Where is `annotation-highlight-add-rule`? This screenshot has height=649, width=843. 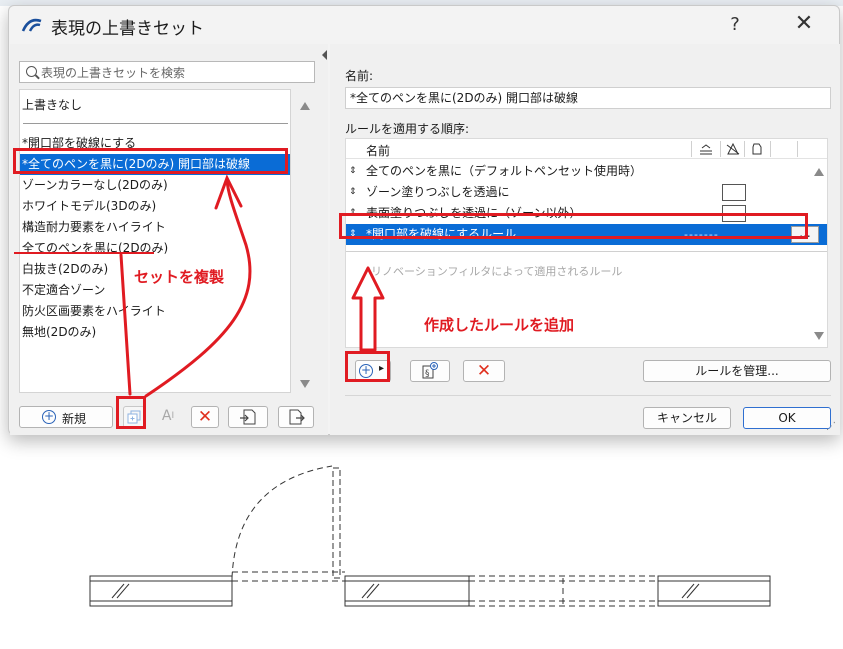 annotation-highlight-add-rule is located at coordinates (367, 366).